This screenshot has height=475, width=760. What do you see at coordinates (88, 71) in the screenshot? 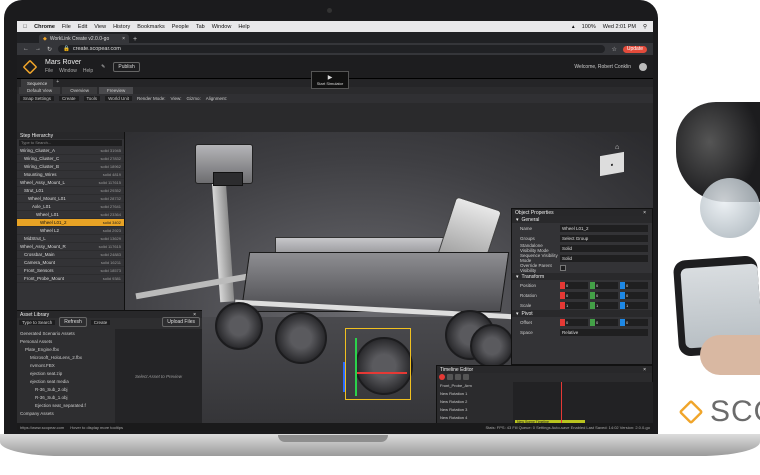
I see `project-menu-help: Help` at bounding box center [88, 71].